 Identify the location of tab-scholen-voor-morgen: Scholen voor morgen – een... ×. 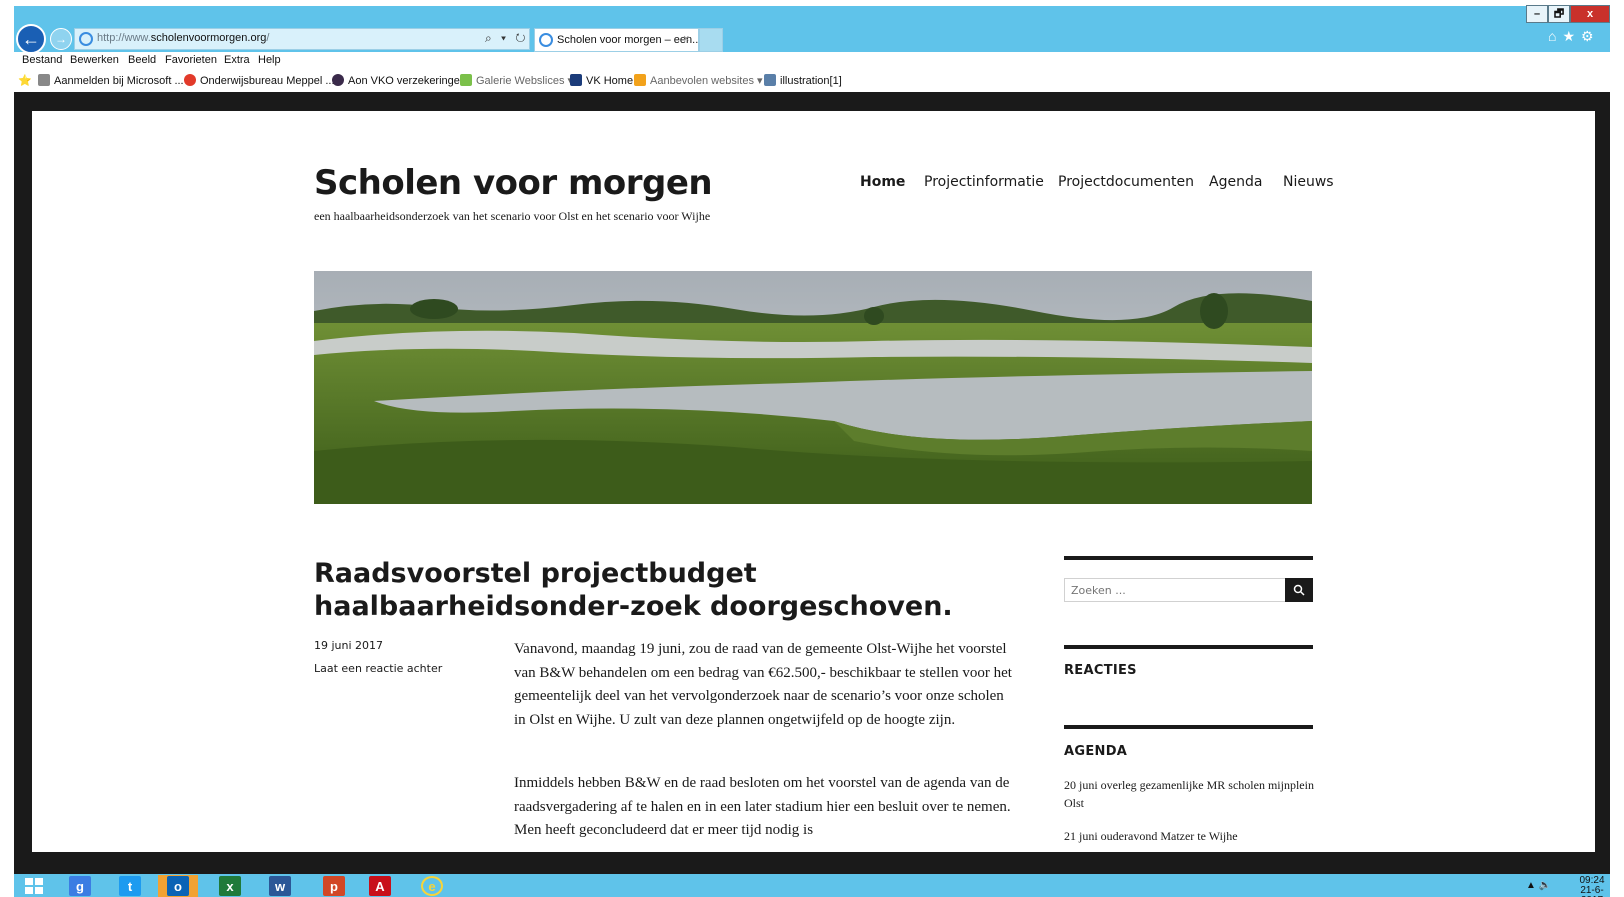
(618, 40).